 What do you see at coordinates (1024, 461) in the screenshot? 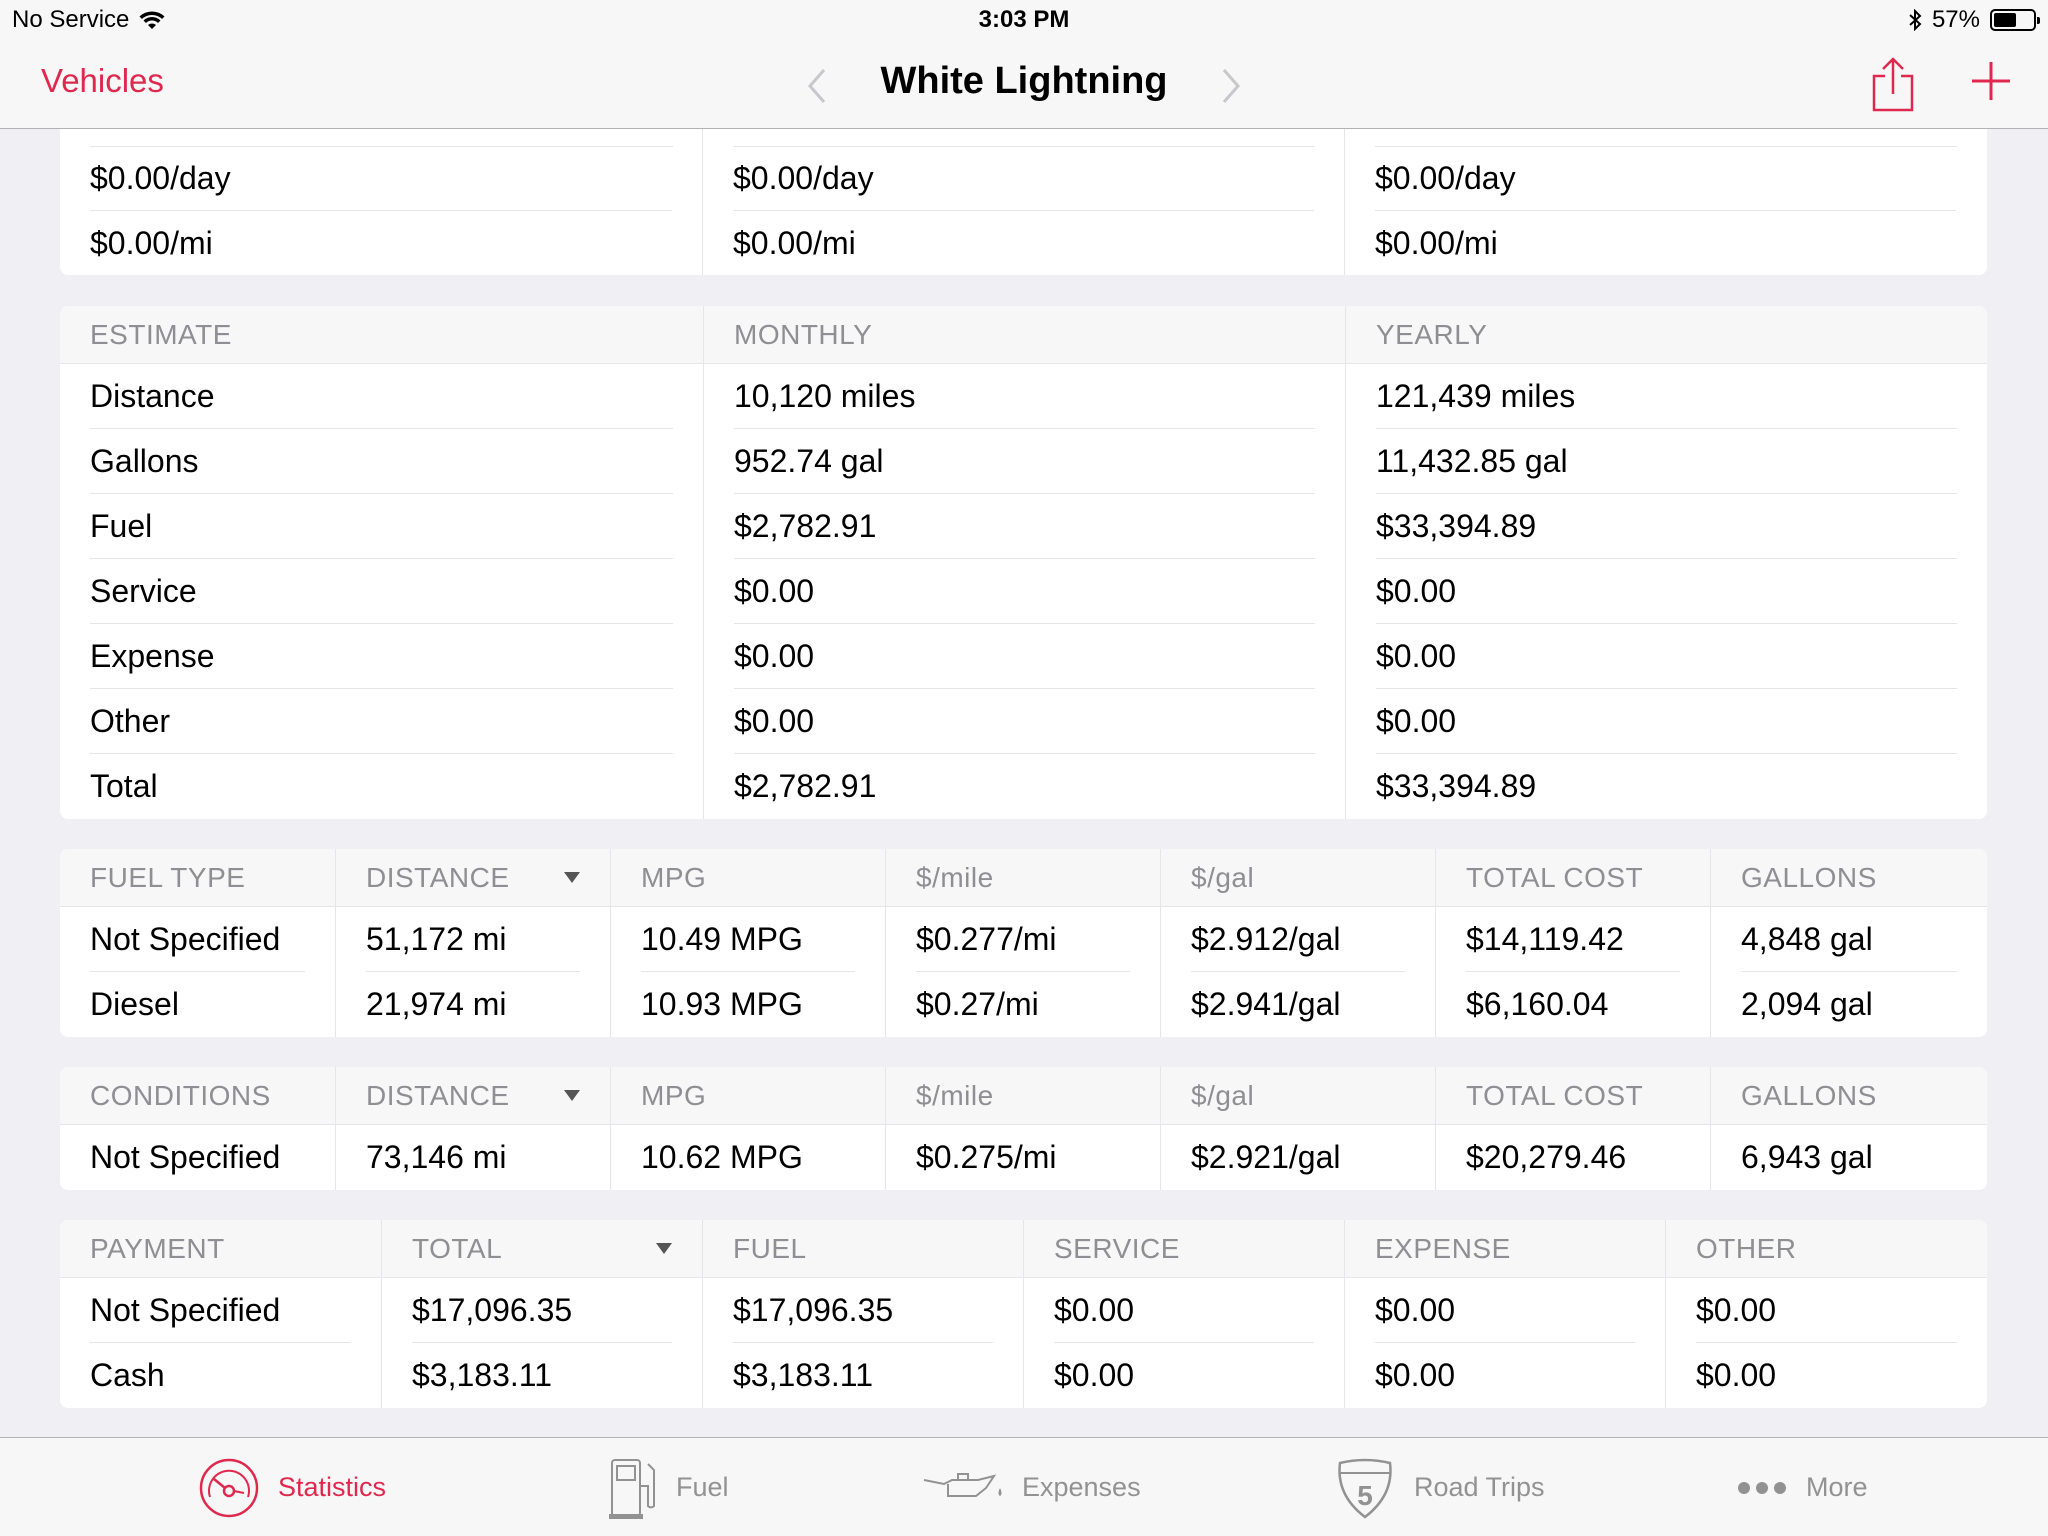
I see `monthly-value: 952.74 gal` at bounding box center [1024, 461].